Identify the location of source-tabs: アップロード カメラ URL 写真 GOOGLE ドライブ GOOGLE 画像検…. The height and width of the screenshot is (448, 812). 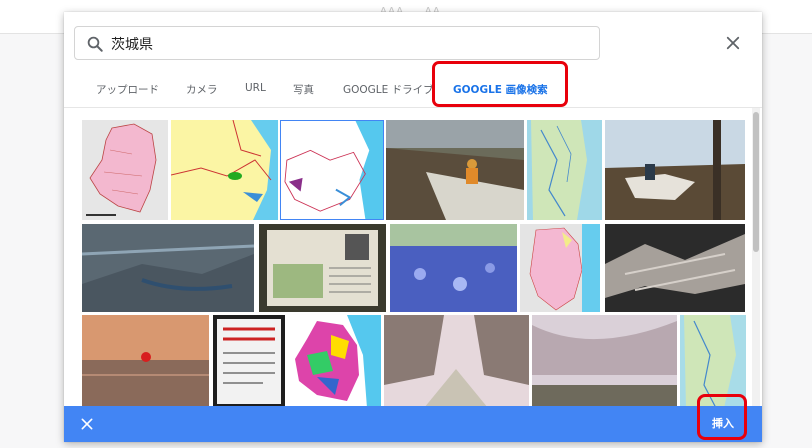
(413, 89).